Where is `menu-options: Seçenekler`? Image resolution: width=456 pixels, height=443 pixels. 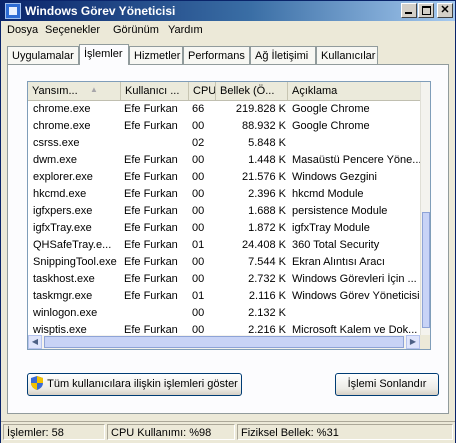
menu-options: Seçenekler is located at coordinates (72, 30).